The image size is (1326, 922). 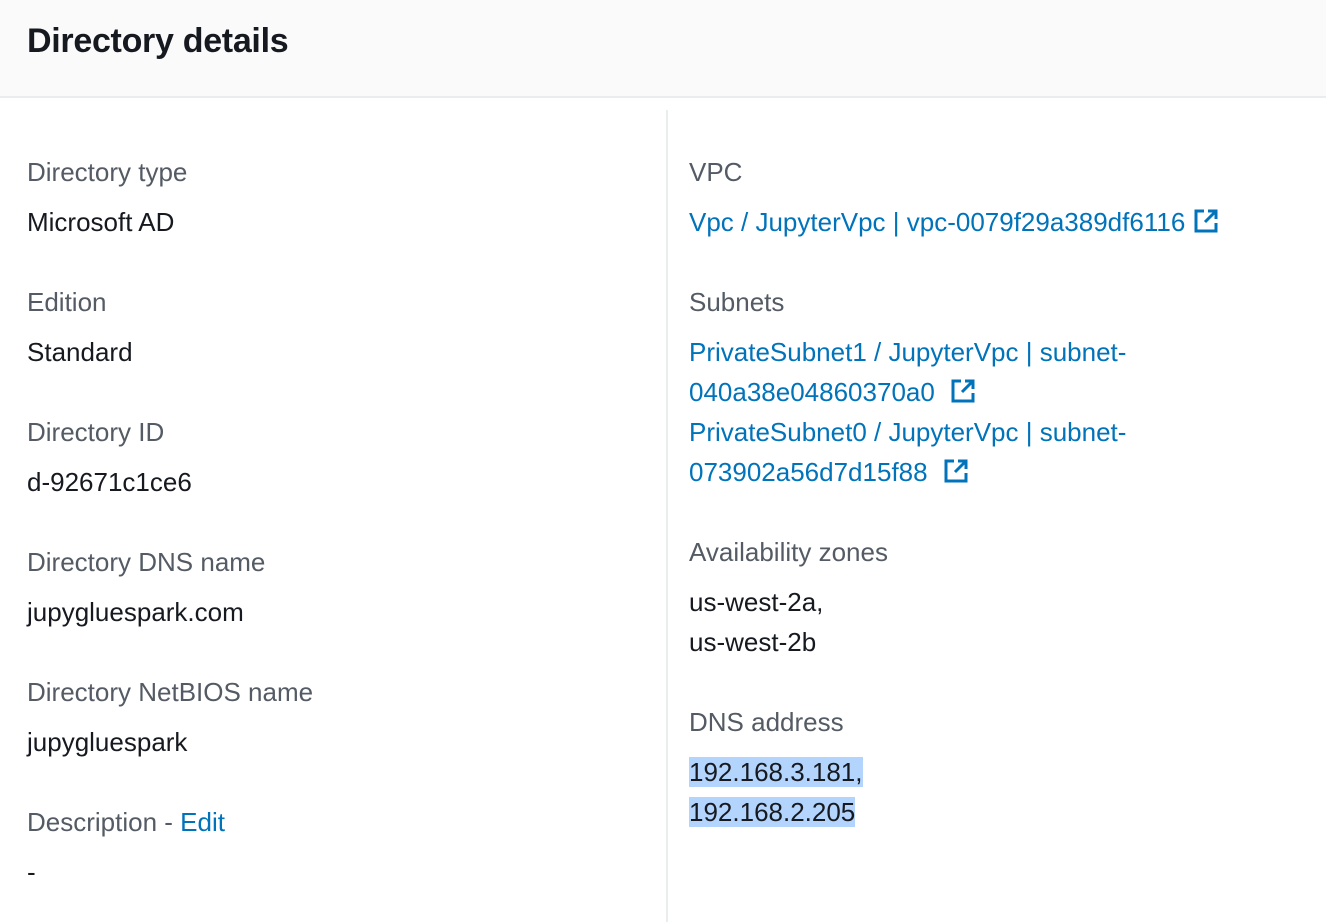 I want to click on subnet-link-line1: PrivateSubnet0 / JupyterVpc | subnet-, so click(x=908, y=432).